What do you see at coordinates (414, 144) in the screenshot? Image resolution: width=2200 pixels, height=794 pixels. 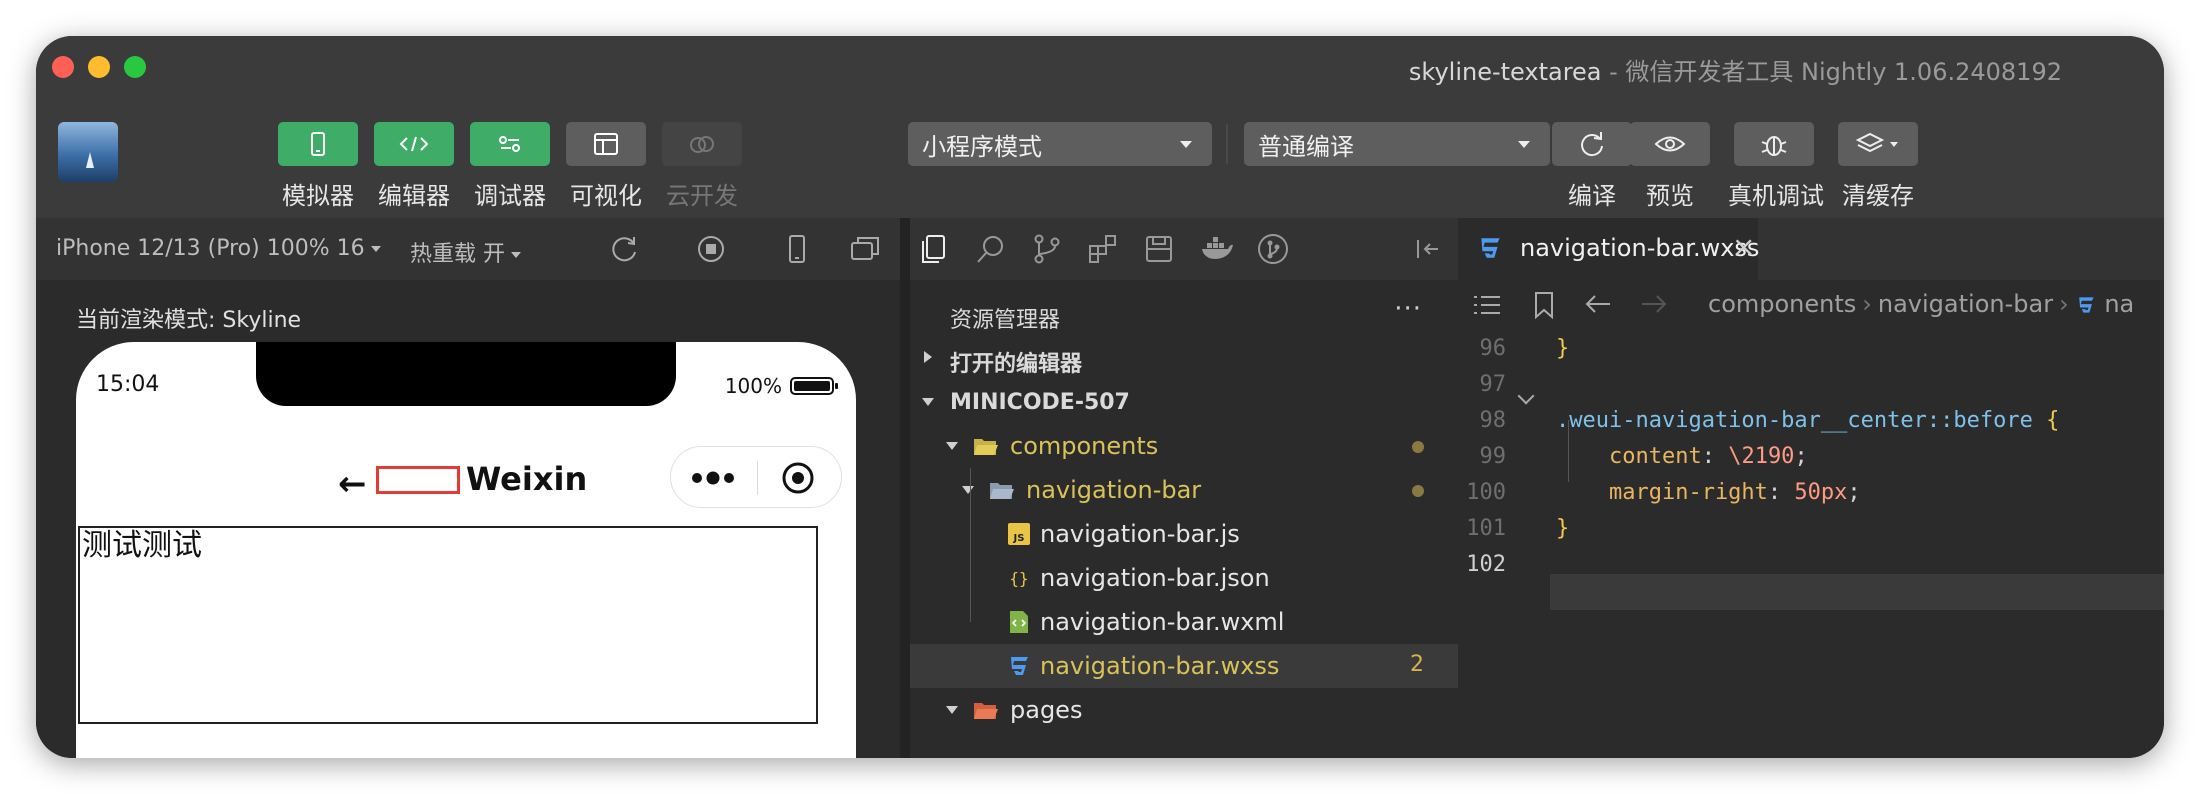 I see `editor-toggle-button` at bounding box center [414, 144].